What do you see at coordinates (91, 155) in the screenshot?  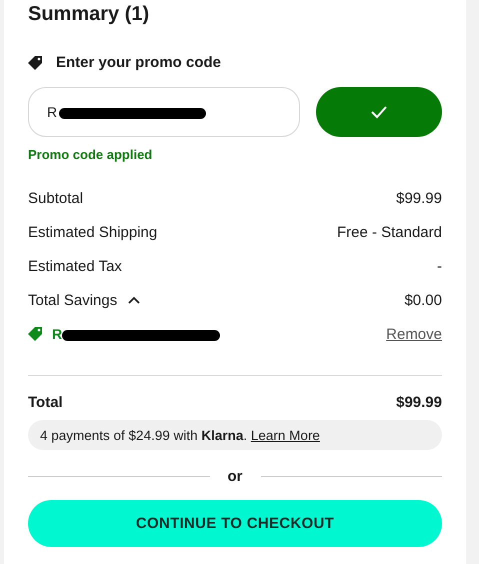 I see `promo-status: Promo code applied` at bounding box center [91, 155].